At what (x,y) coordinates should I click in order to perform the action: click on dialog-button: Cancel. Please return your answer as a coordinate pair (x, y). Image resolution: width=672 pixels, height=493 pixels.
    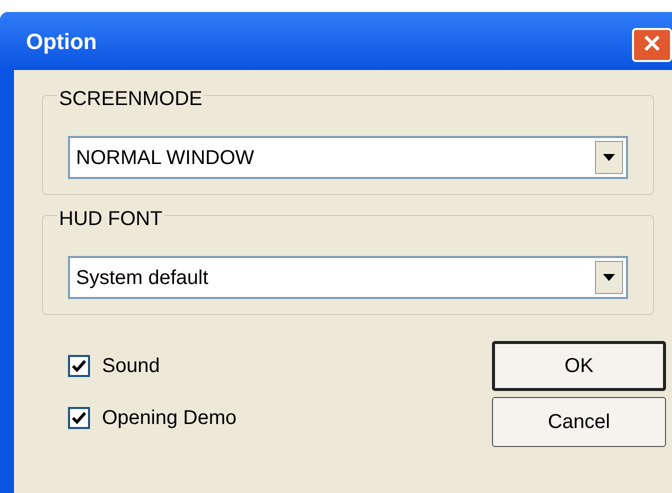
    Looking at the image, I should click on (579, 422).